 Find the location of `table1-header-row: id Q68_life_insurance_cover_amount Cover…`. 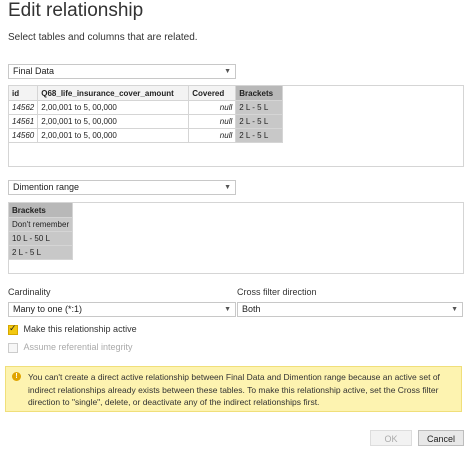

table1-header-row: id Q68_life_insurance_cover_amount Cover… is located at coordinates (146, 93).